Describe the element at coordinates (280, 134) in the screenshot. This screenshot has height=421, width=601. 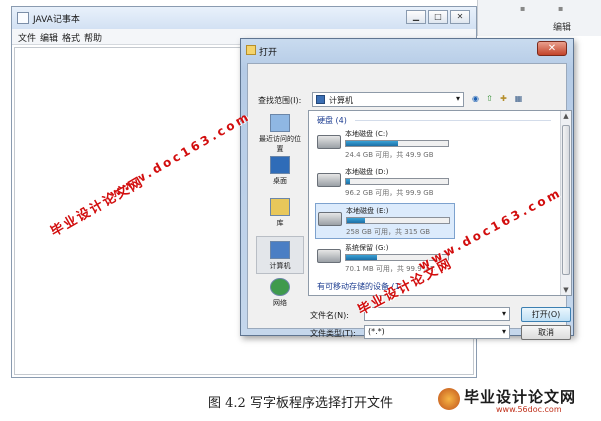
I see `place-recent: 最近访问的位置` at that location.